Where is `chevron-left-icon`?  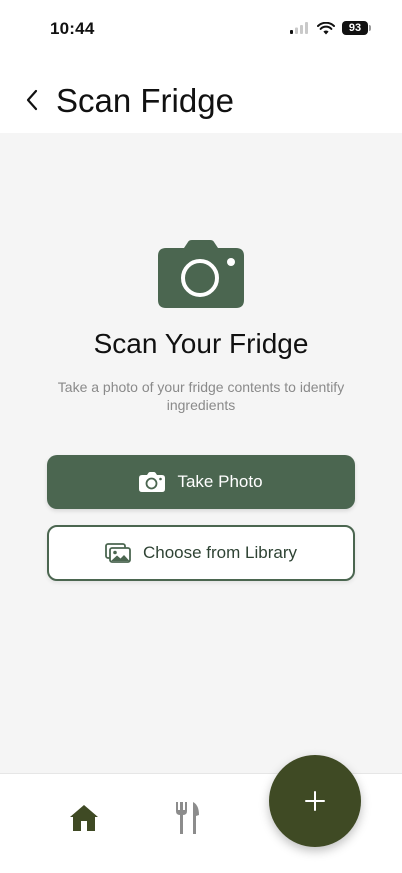 chevron-left-icon is located at coordinates (32, 100).